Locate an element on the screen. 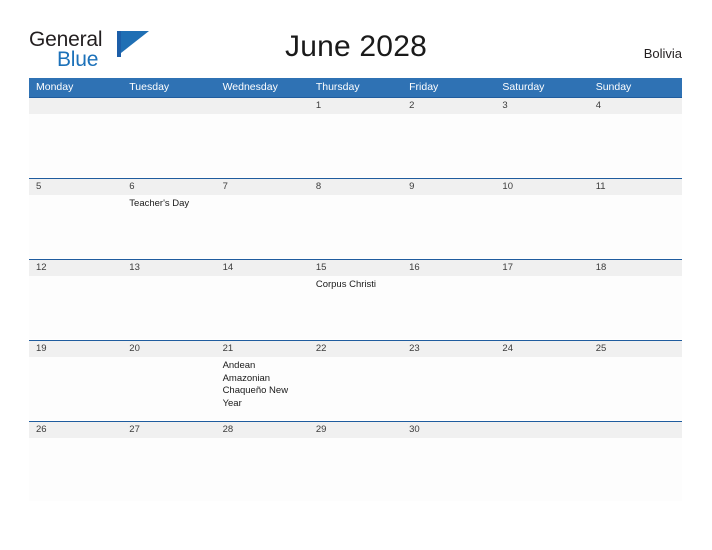  day-number: 13 is located at coordinates (168, 268).